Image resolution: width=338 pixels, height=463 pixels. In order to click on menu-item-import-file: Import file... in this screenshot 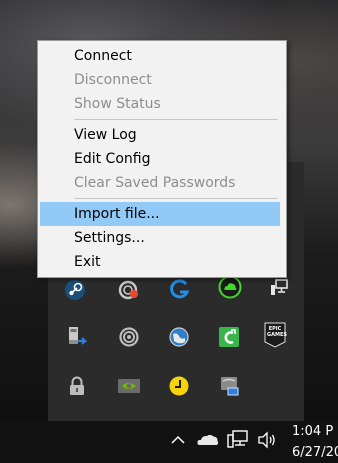, I will do `click(160, 214)`.